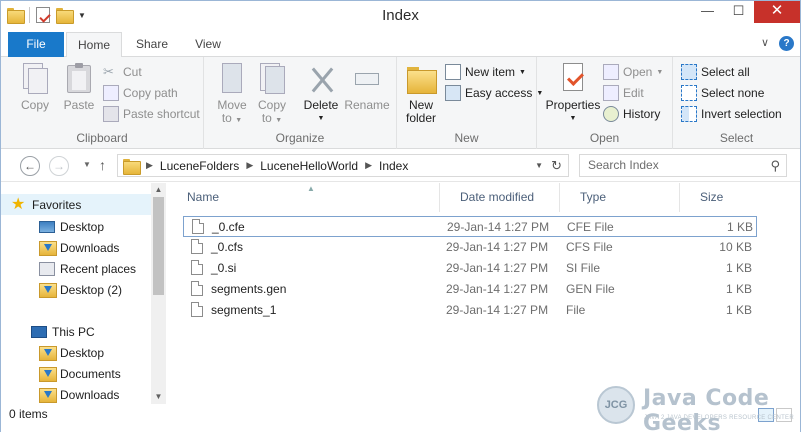 The image size is (801, 432). What do you see at coordinates (158, 396) in the screenshot?
I see `scroll-down-icon: ▼` at bounding box center [158, 396].